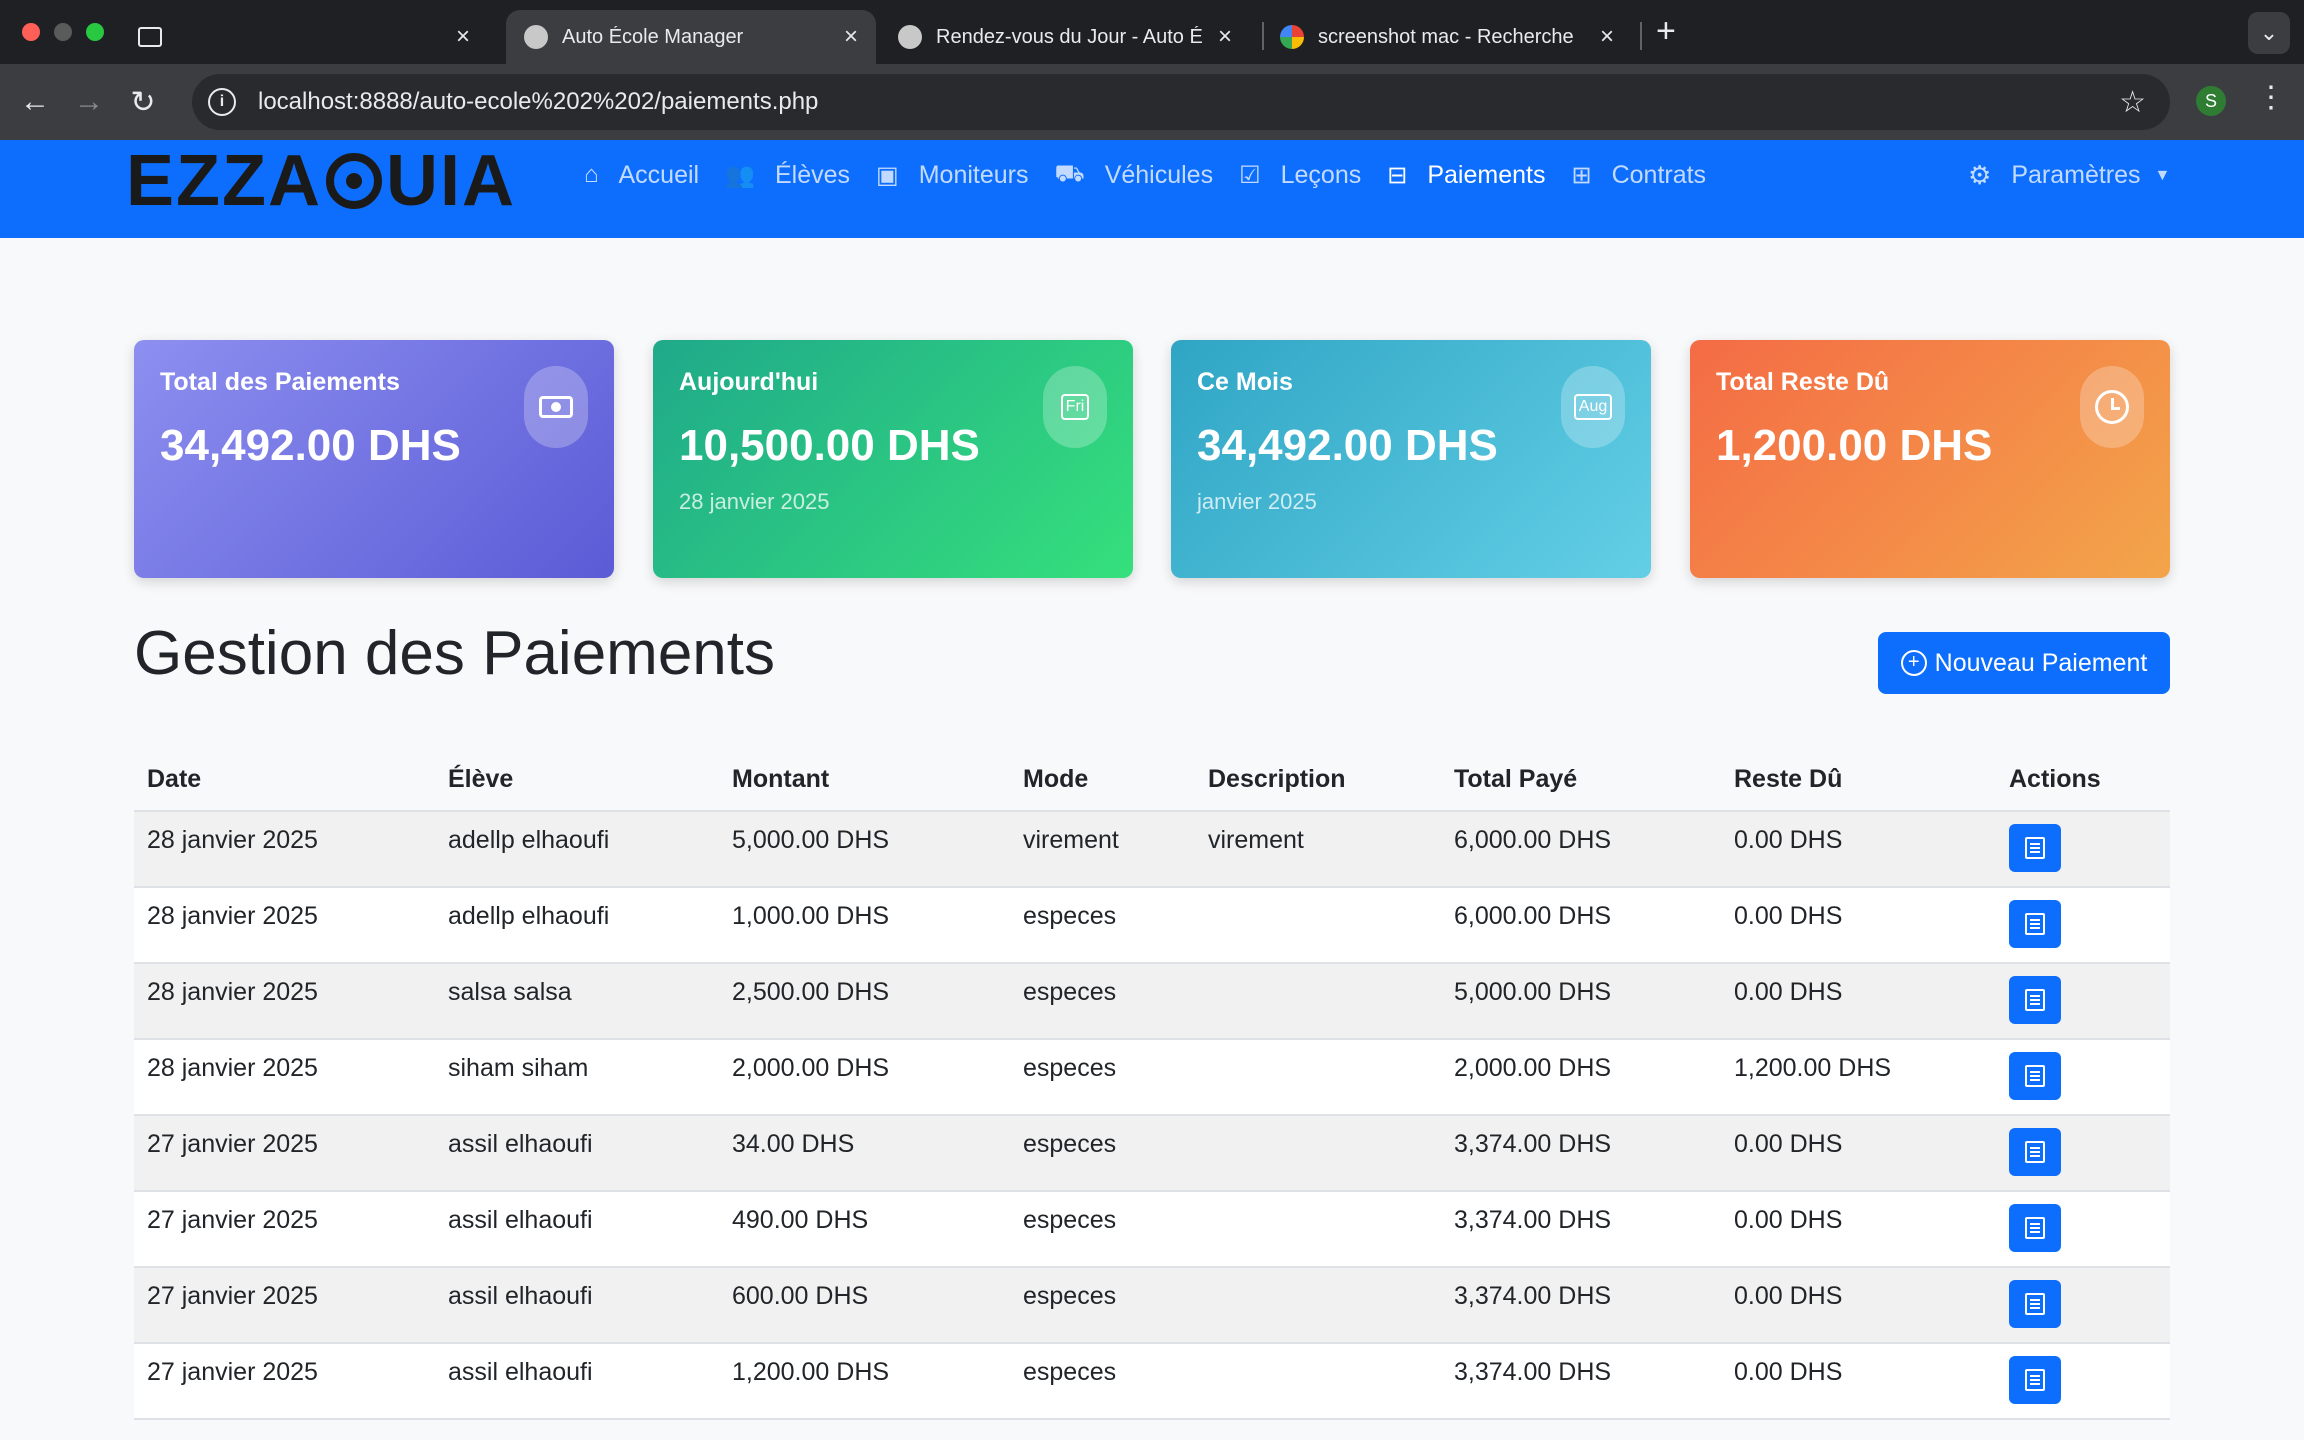 This screenshot has height=1440, width=2304. I want to click on new-tab-button: +, so click(1666, 31).